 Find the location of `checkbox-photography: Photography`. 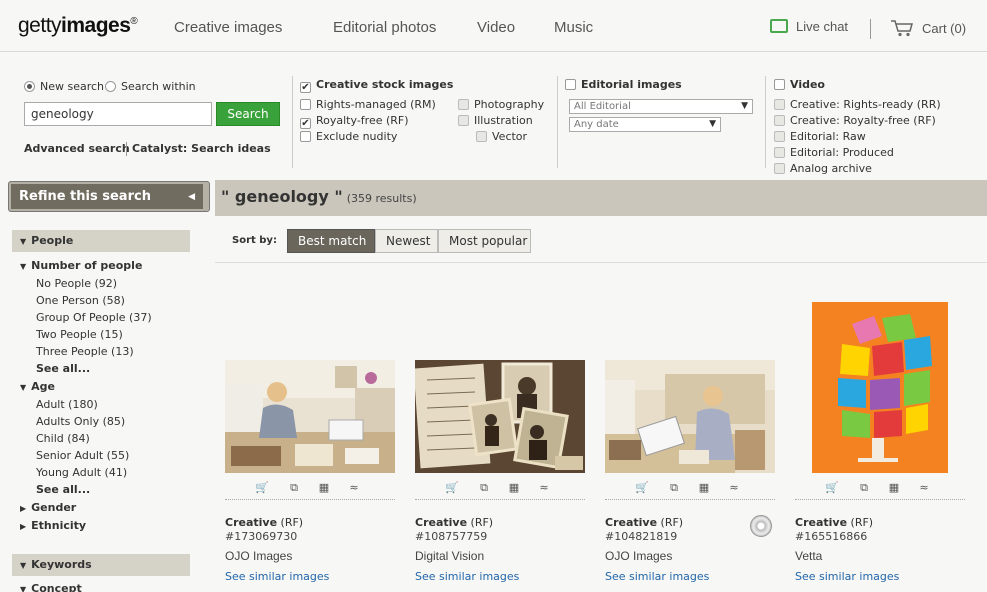

checkbox-photography: Photography is located at coordinates (501, 105).